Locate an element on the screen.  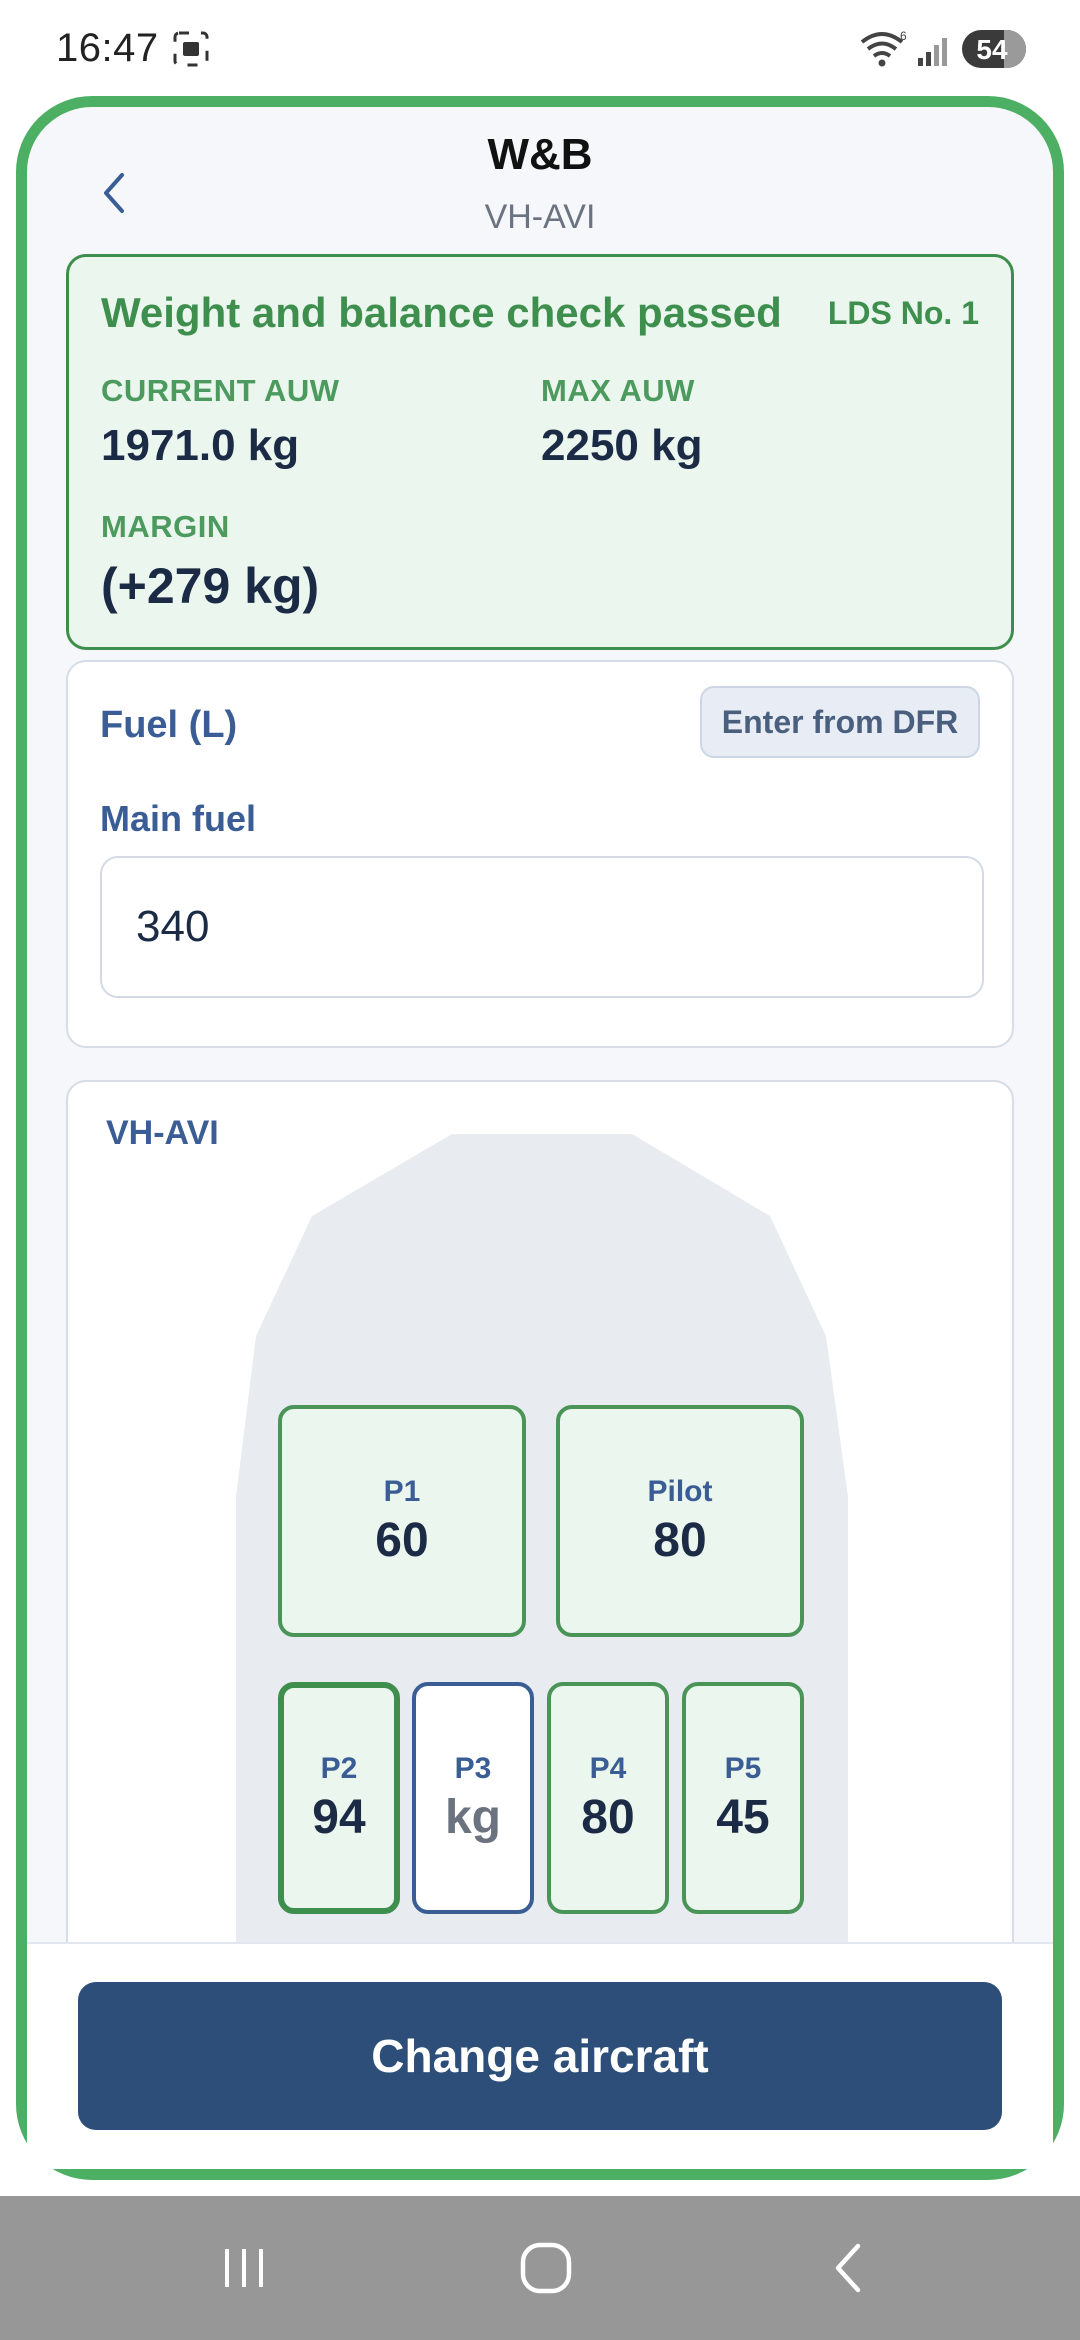
signal-icon is located at coordinates (932, 52).